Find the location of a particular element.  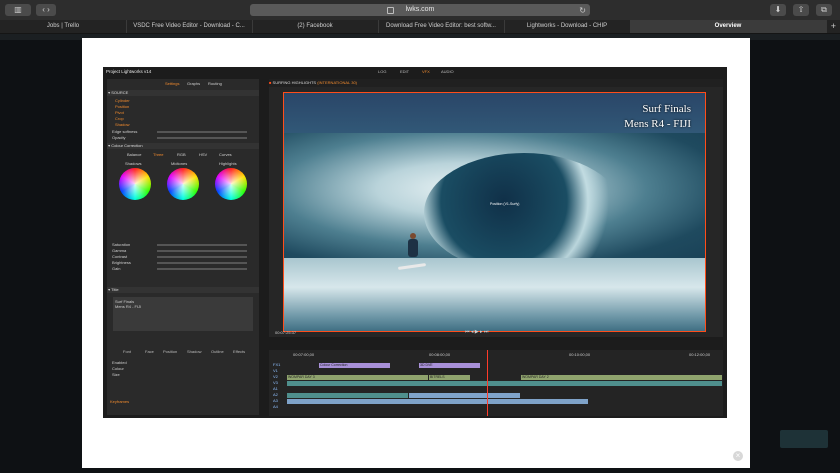

project-title: Project Lightworks v14 is located at coordinates (129, 71).